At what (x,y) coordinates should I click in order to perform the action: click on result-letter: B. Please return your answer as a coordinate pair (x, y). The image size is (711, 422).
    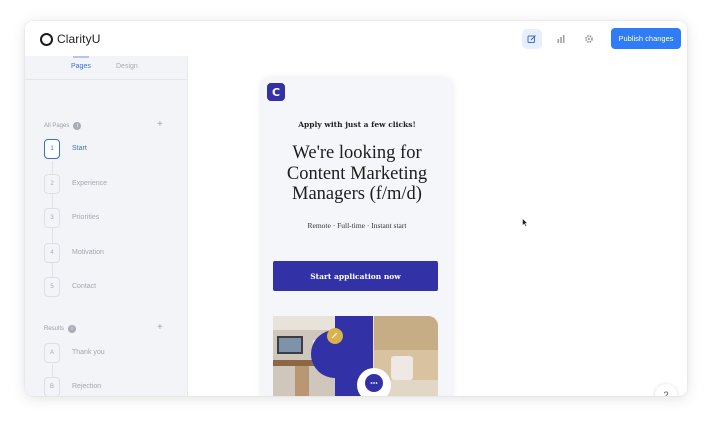
    Looking at the image, I should click on (52, 386).